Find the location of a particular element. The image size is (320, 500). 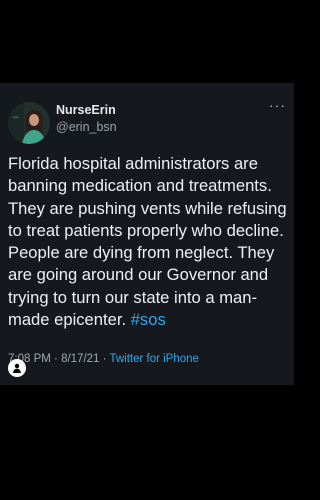

tweet-meta: 7:08 PM · 8/17/21 · Twitter for iPhone is located at coordinates (103, 359).